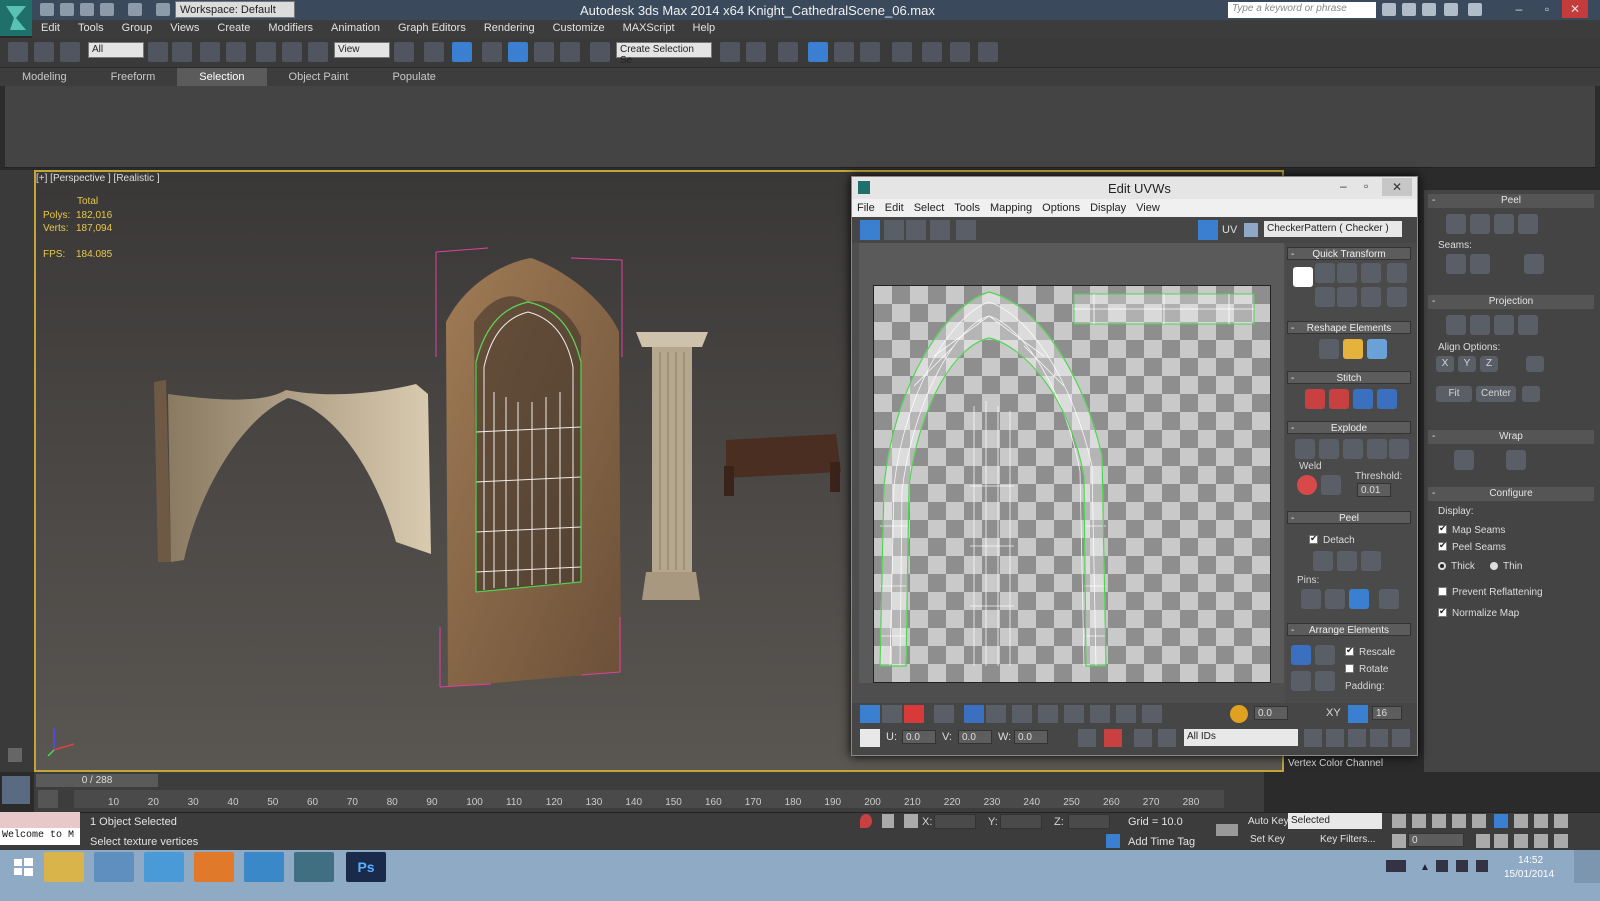 The width and height of the screenshot is (1600, 901). Describe the element at coordinates (509, 28) in the screenshot. I see `menu-rendering: Rendering` at that location.